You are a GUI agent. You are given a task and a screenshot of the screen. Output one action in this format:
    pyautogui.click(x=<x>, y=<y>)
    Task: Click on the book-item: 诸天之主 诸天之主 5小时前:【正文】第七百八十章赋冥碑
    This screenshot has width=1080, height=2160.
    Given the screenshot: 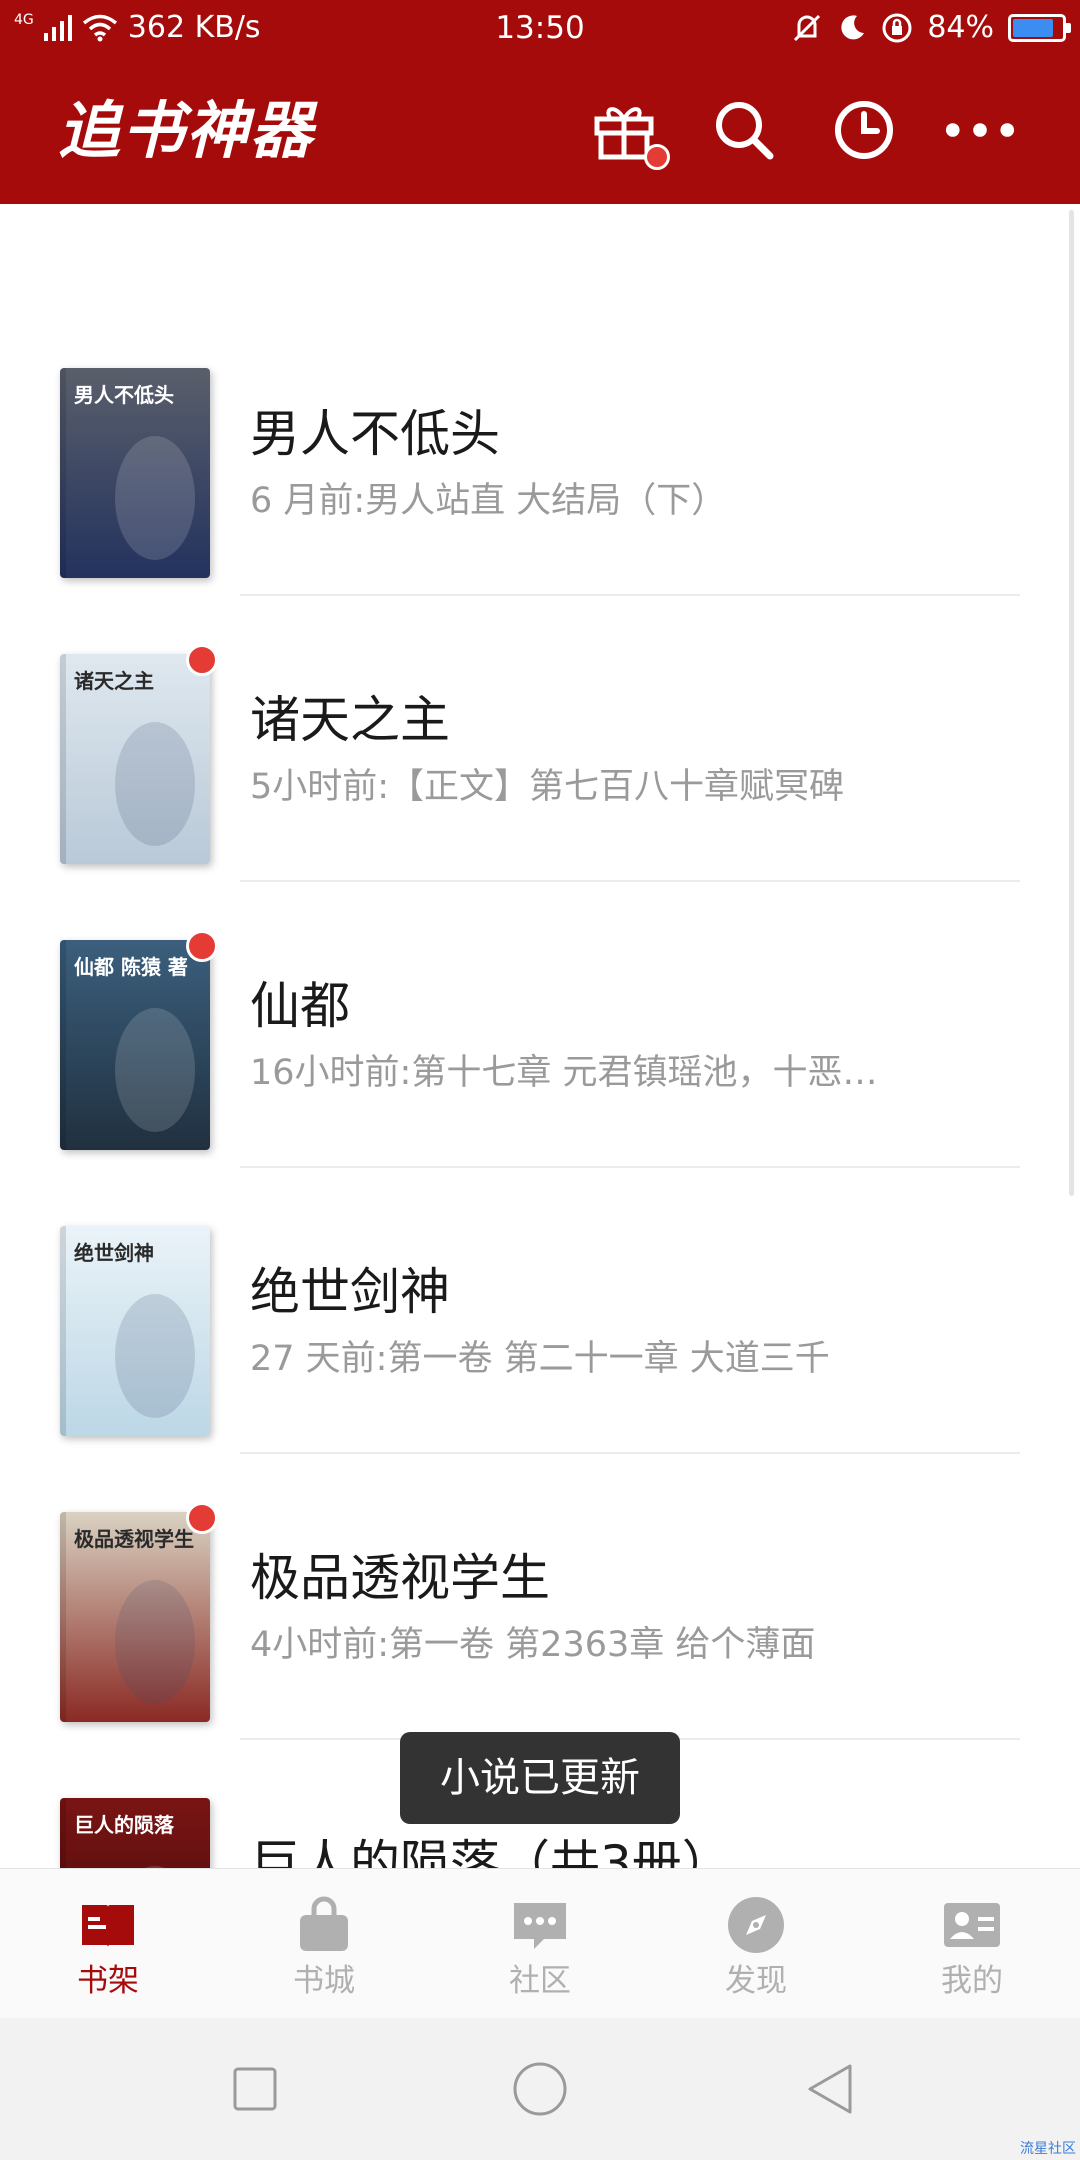 What is the action you would take?
    pyautogui.click(x=540, y=792)
    